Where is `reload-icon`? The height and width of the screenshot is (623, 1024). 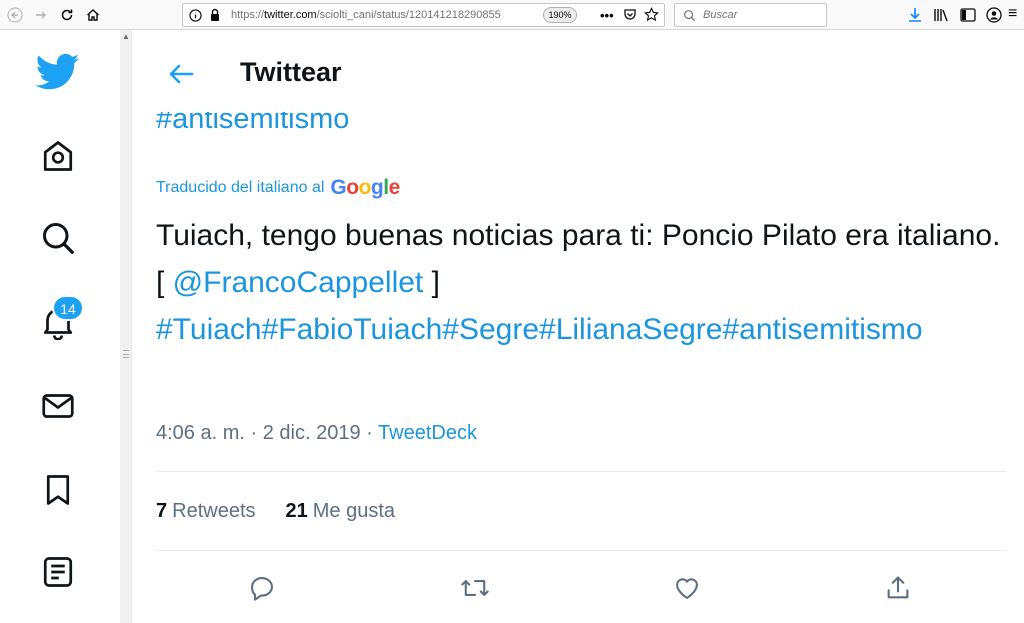 reload-icon is located at coordinates (67, 15).